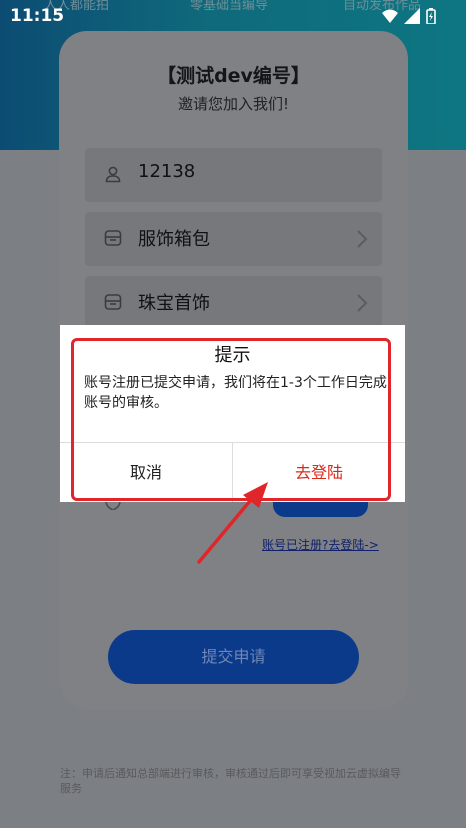 The image size is (466, 828). What do you see at coordinates (37, 16) in the screenshot?
I see `status-time: 11:15` at bounding box center [37, 16].